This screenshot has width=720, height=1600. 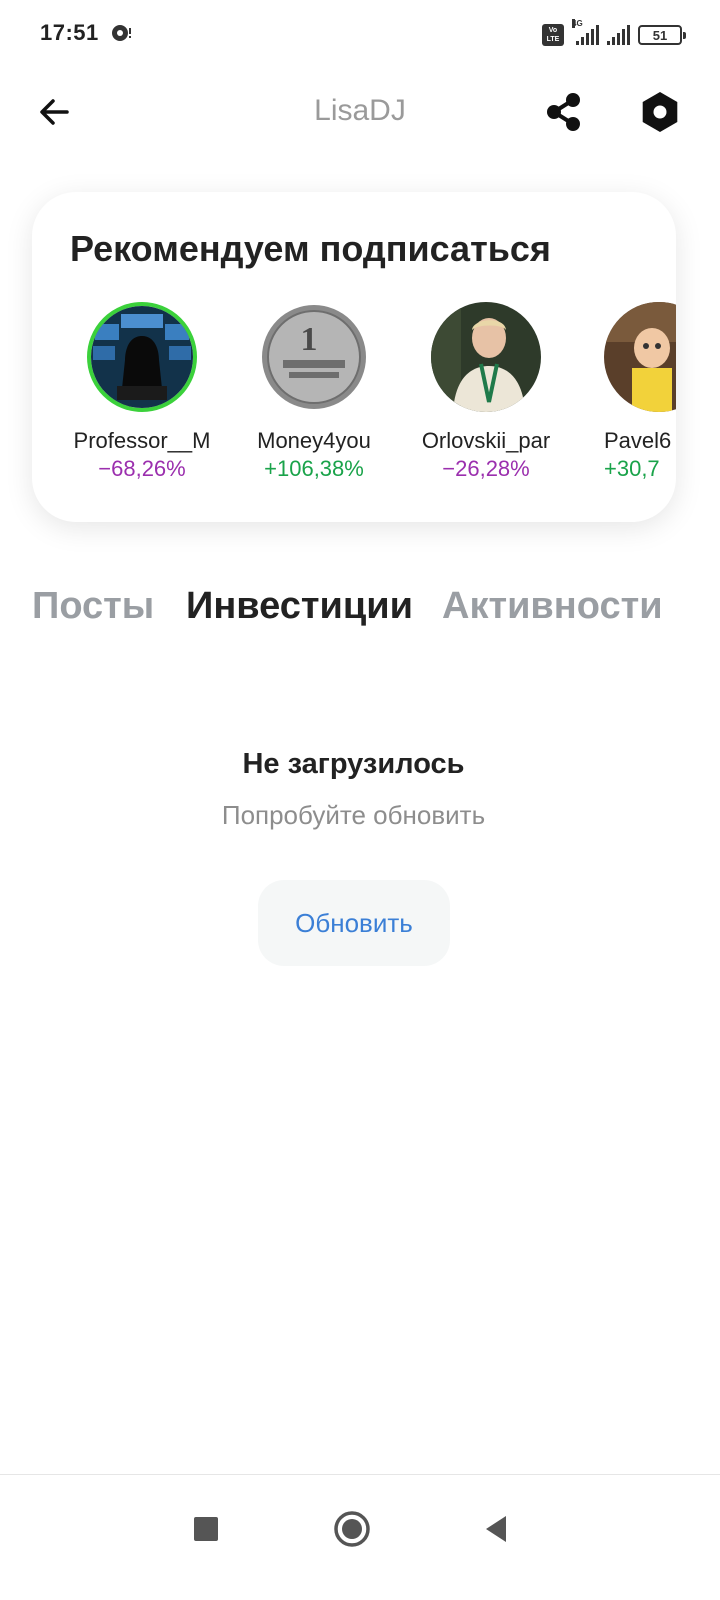 What do you see at coordinates (69, 32) in the screenshot?
I see `status-time: 17:51` at bounding box center [69, 32].